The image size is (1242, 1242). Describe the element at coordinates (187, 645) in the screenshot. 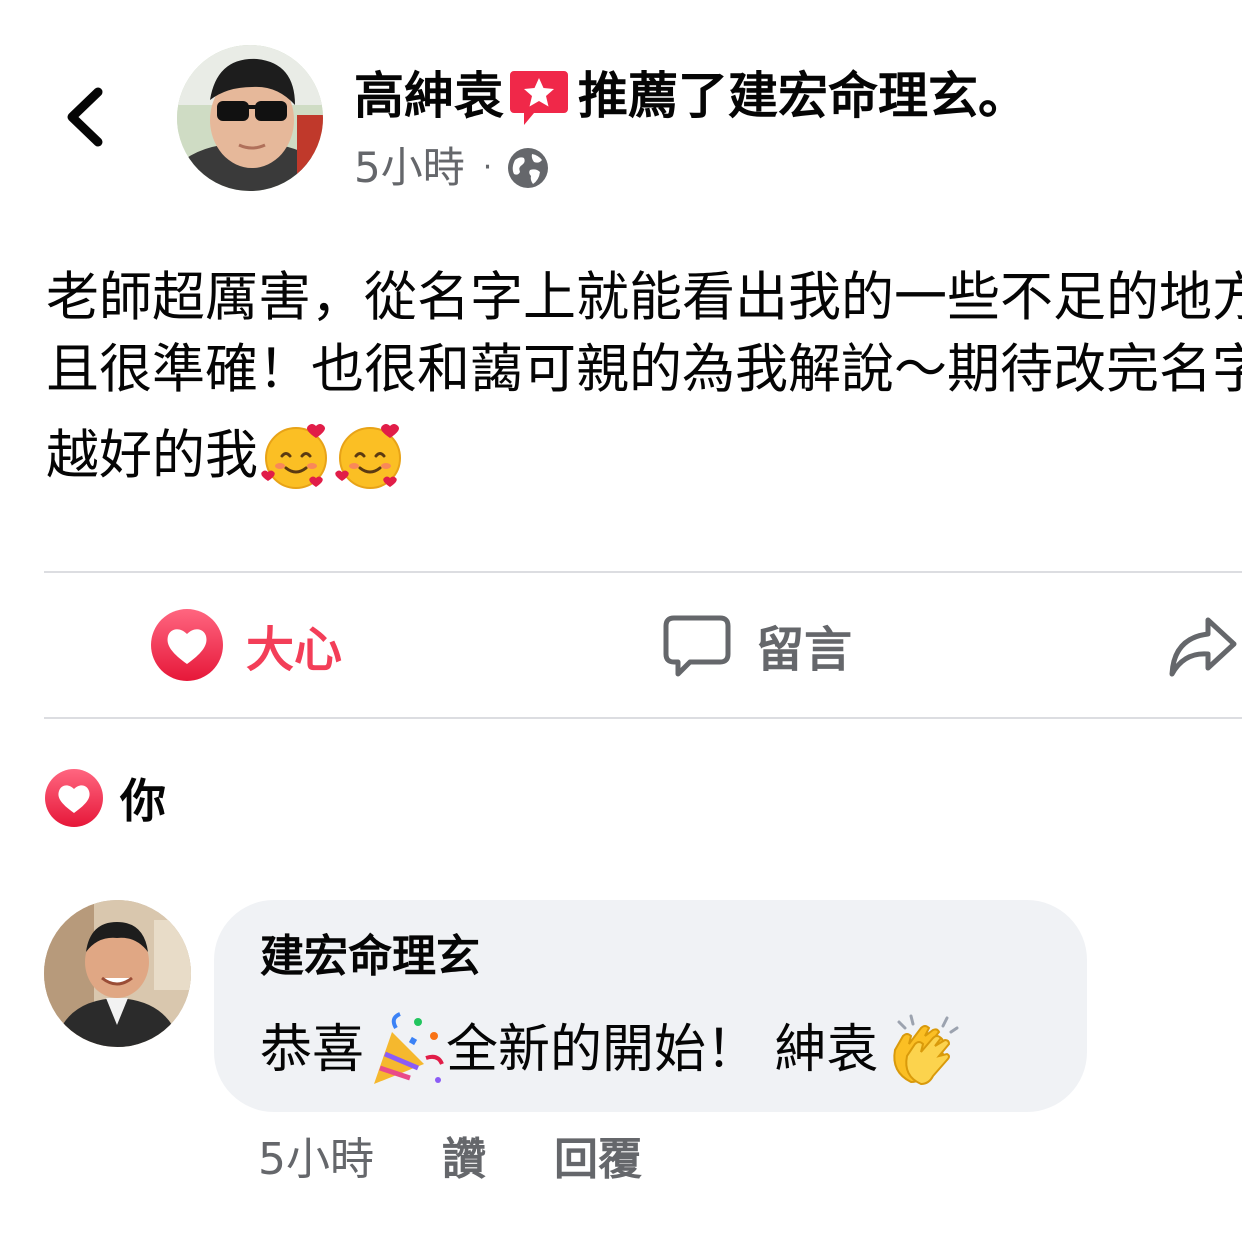

I see `heart-icon` at that location.